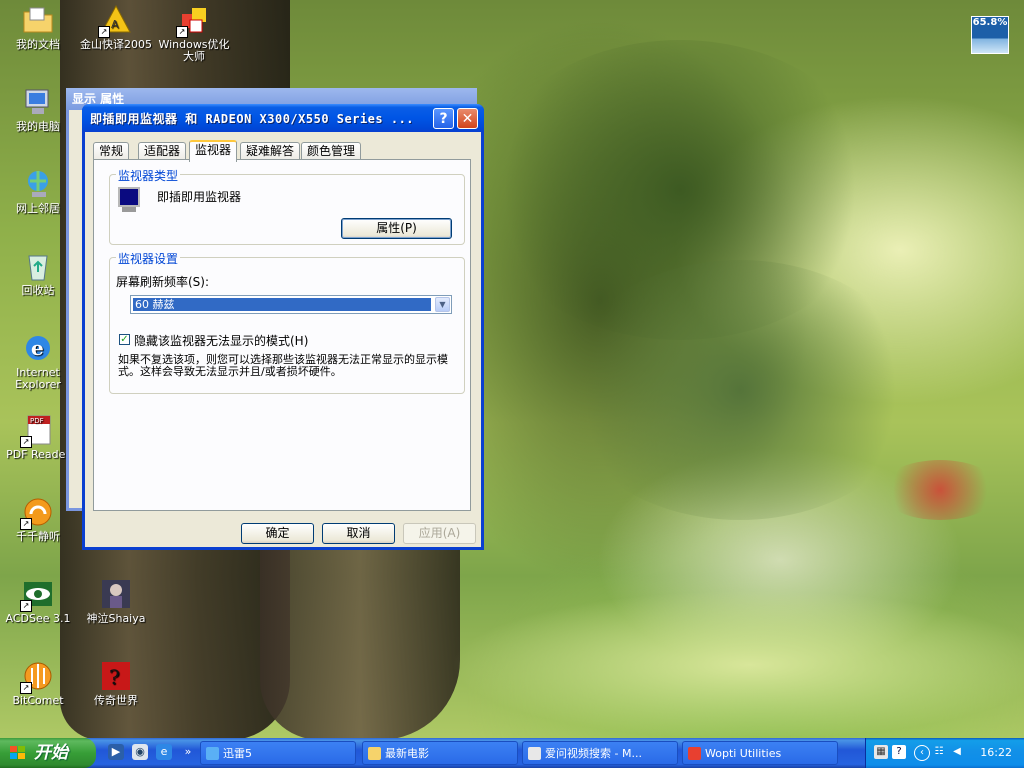  I want to click on optimizer-icon, so click(694, 753).